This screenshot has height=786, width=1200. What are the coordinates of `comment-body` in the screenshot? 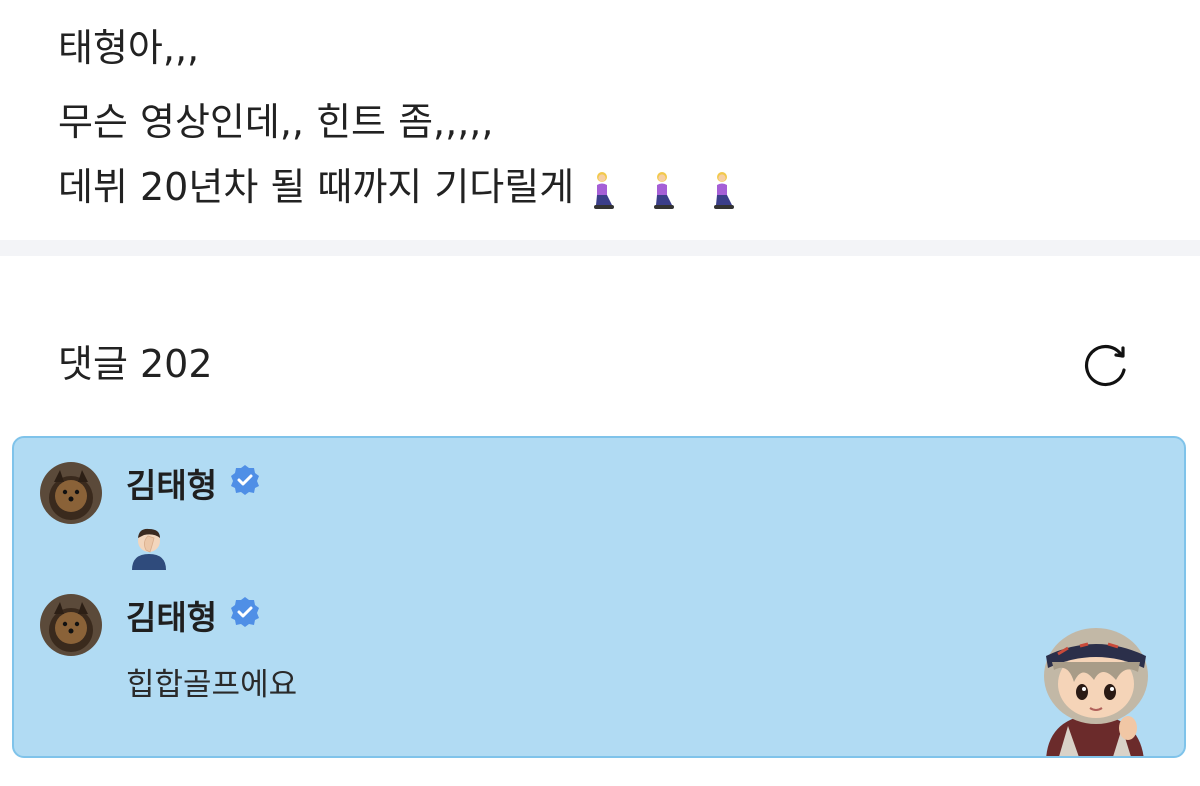 It's located at (149, 552).